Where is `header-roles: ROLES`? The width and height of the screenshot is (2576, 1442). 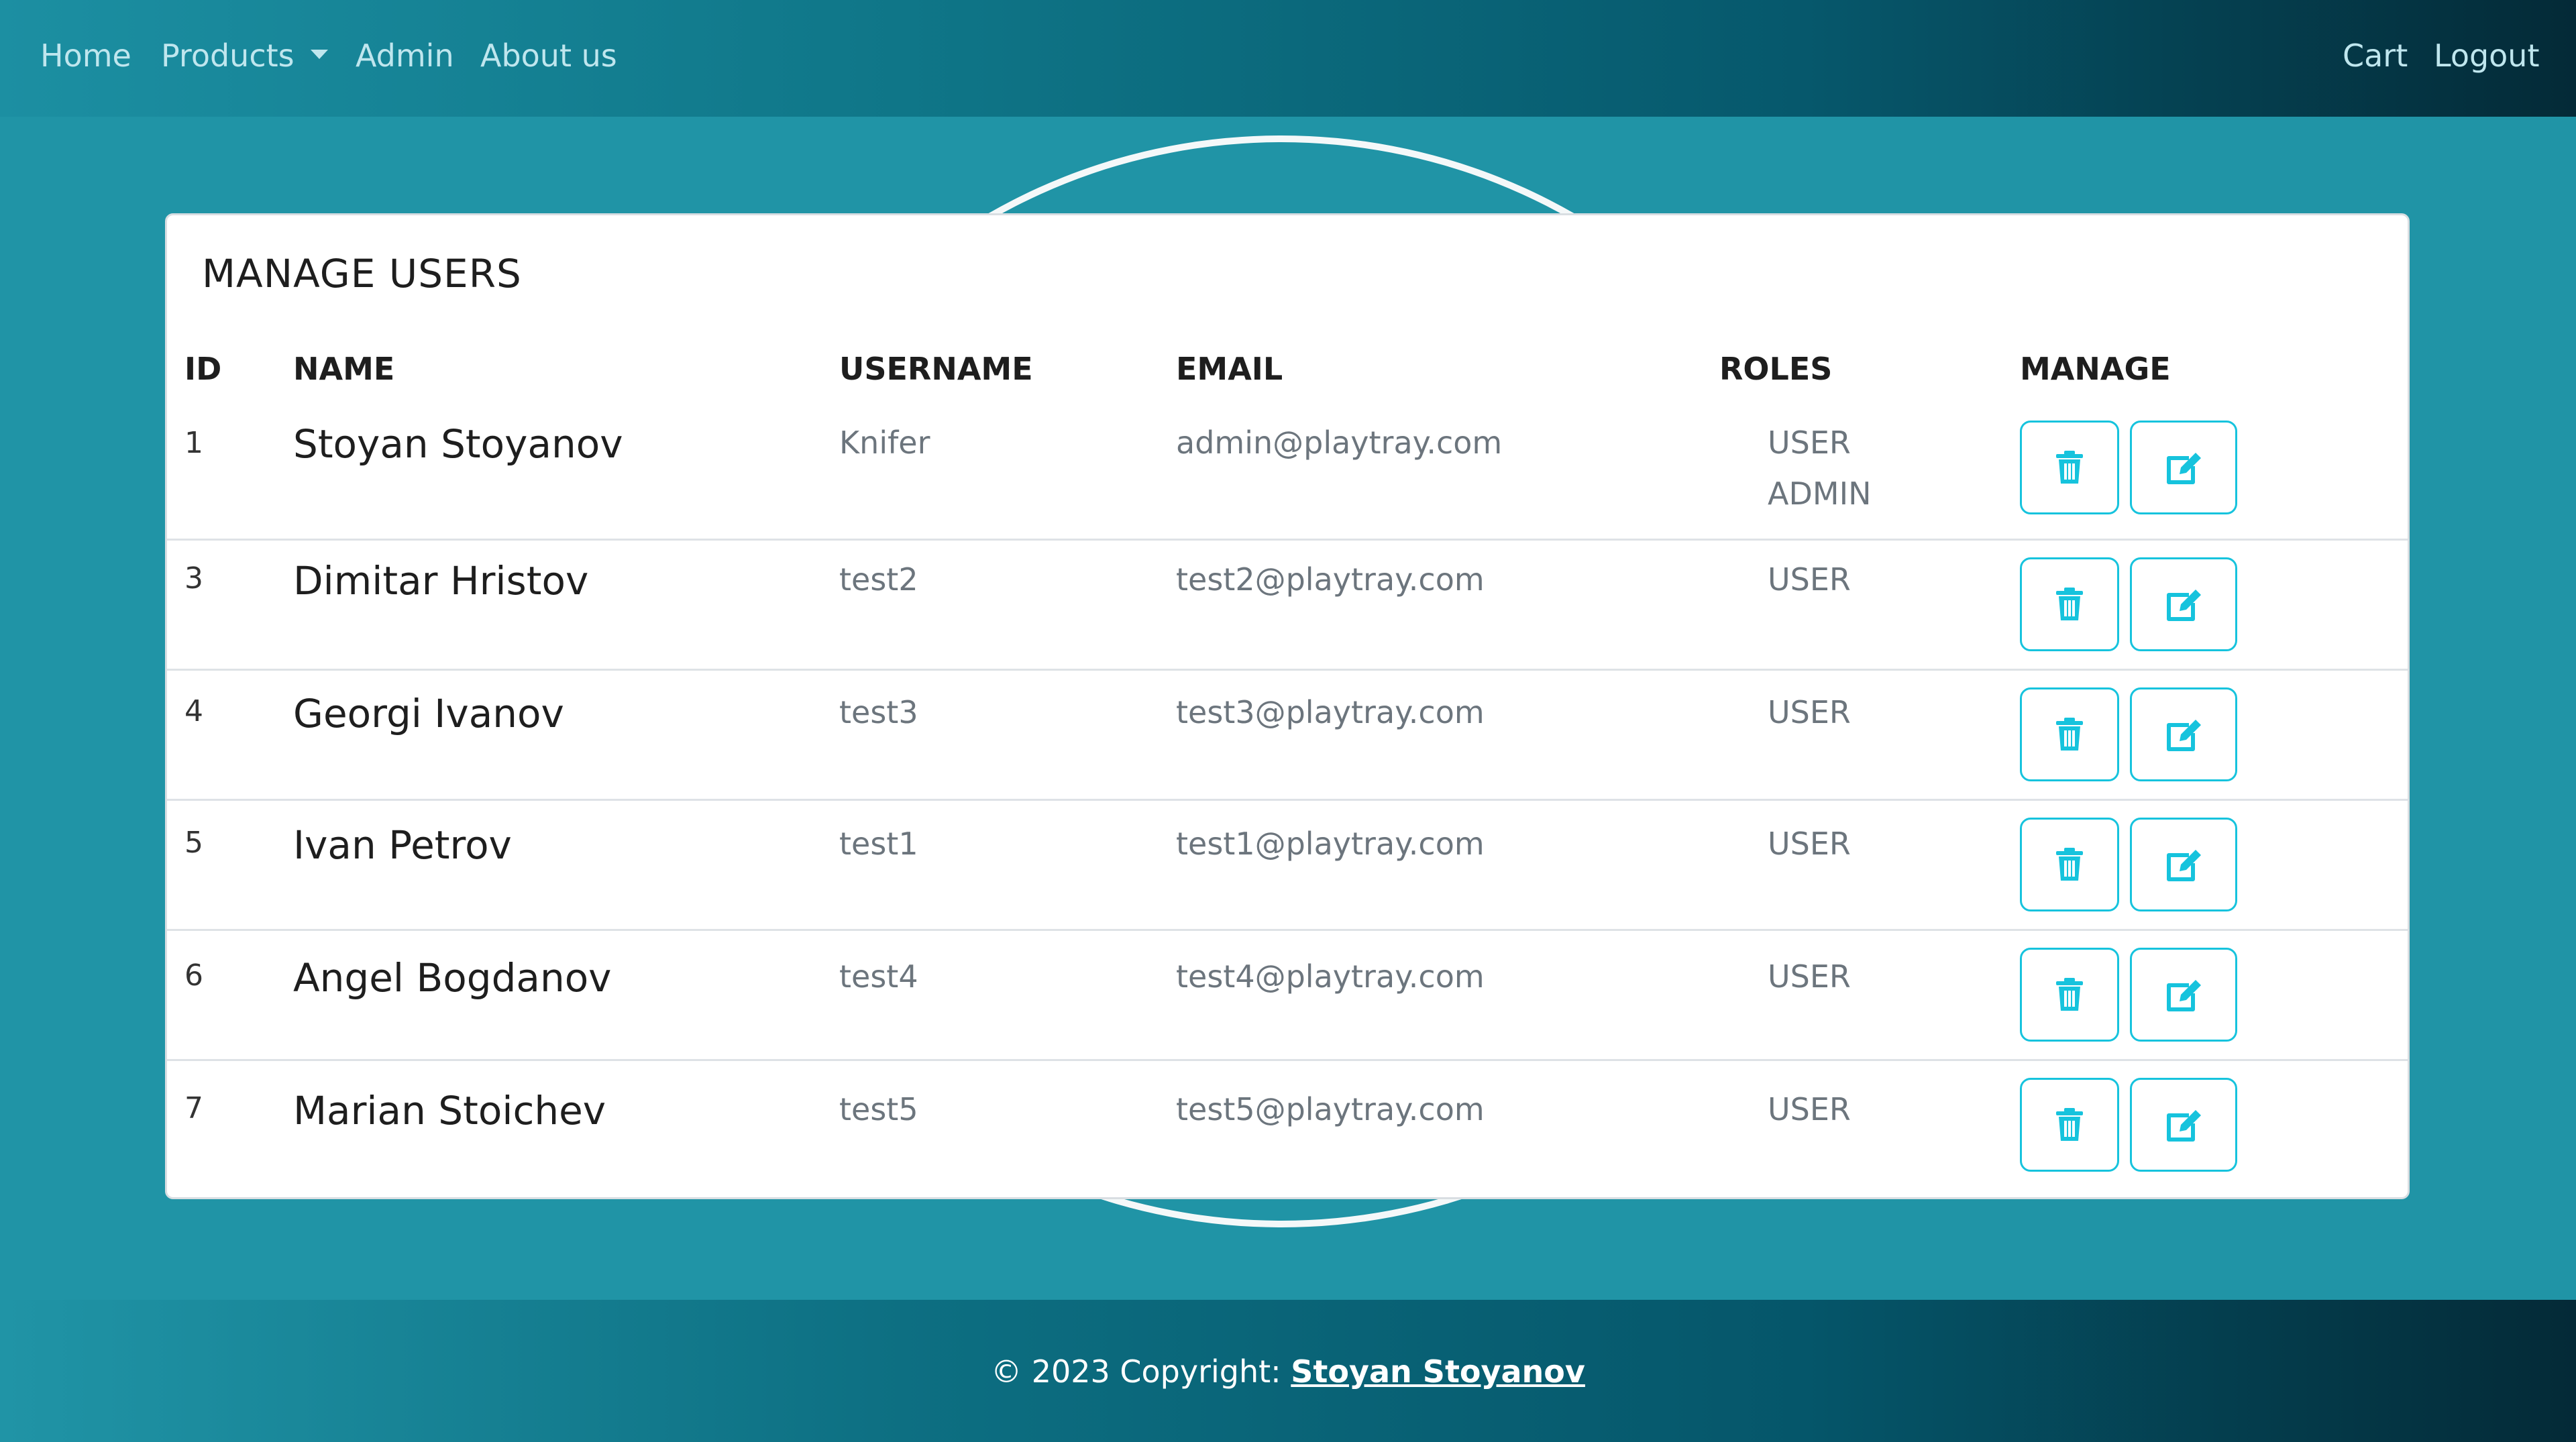
header-roles: ROLES is located at coordinates (1776, 369).